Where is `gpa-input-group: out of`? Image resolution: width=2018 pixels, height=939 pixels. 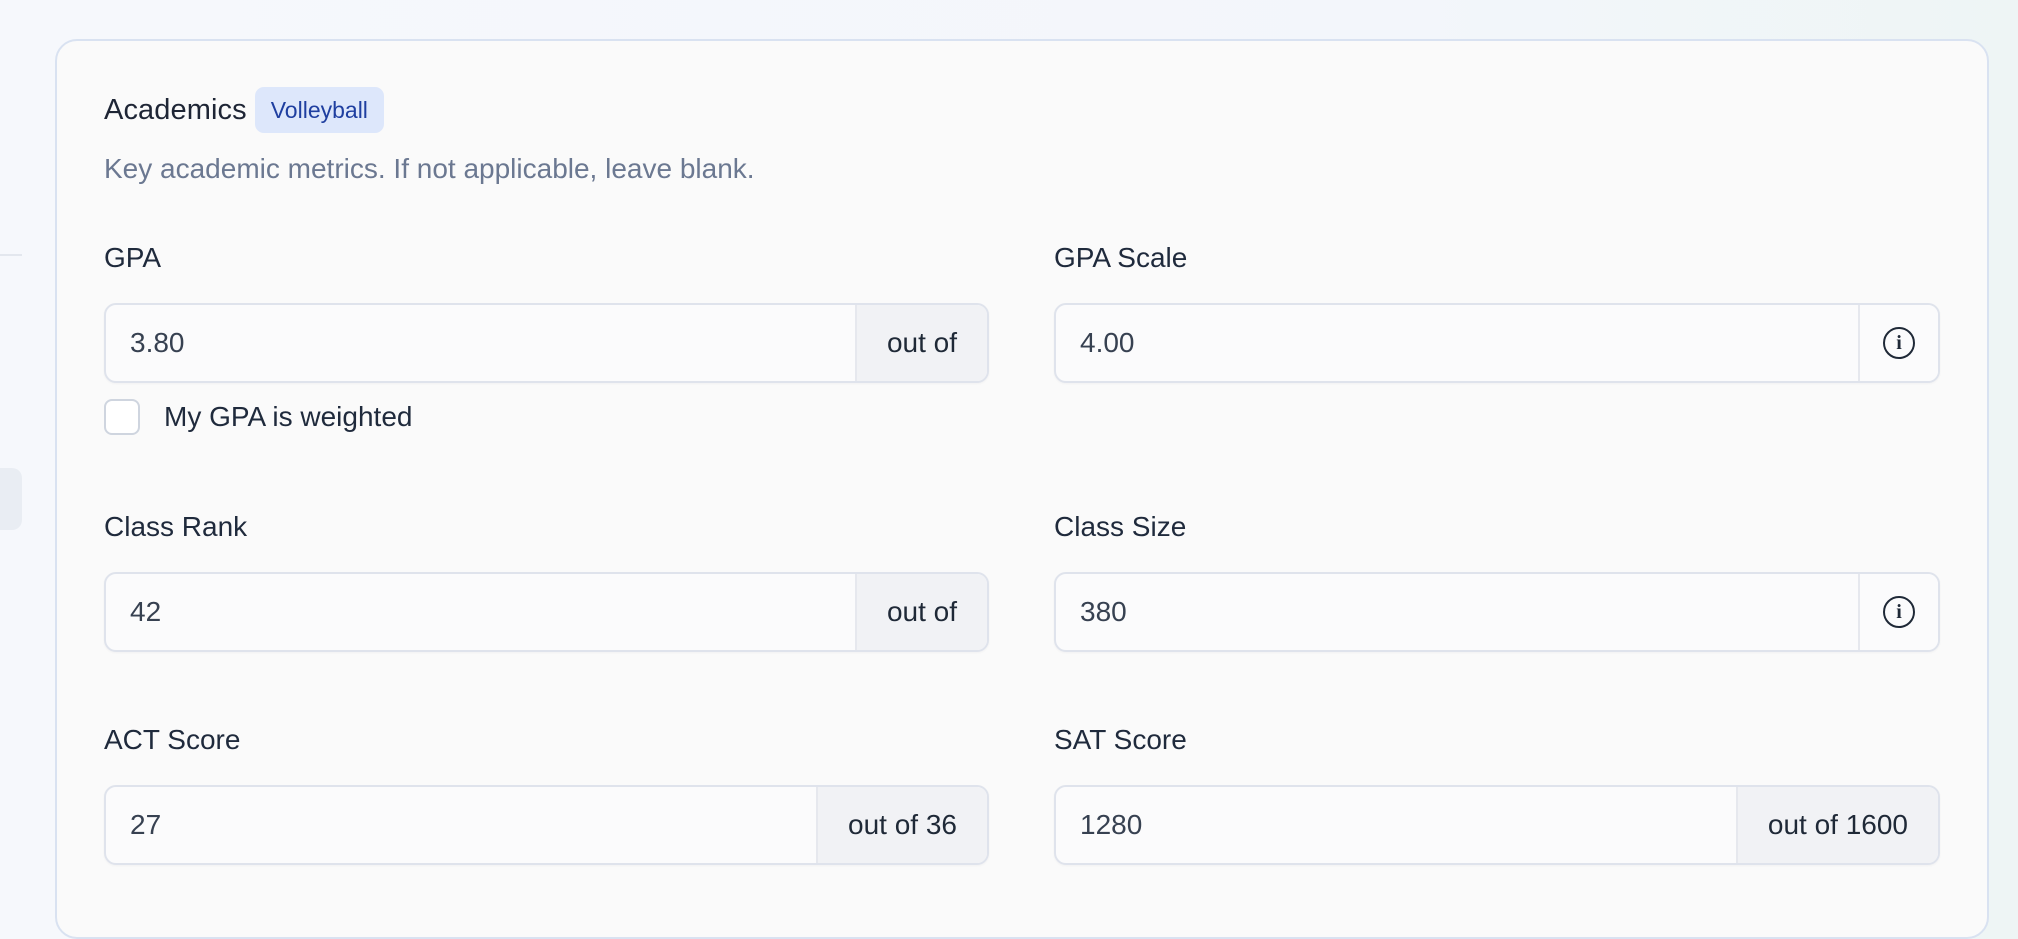
gpa-input-group: out of is located at coordinates (546, 343).